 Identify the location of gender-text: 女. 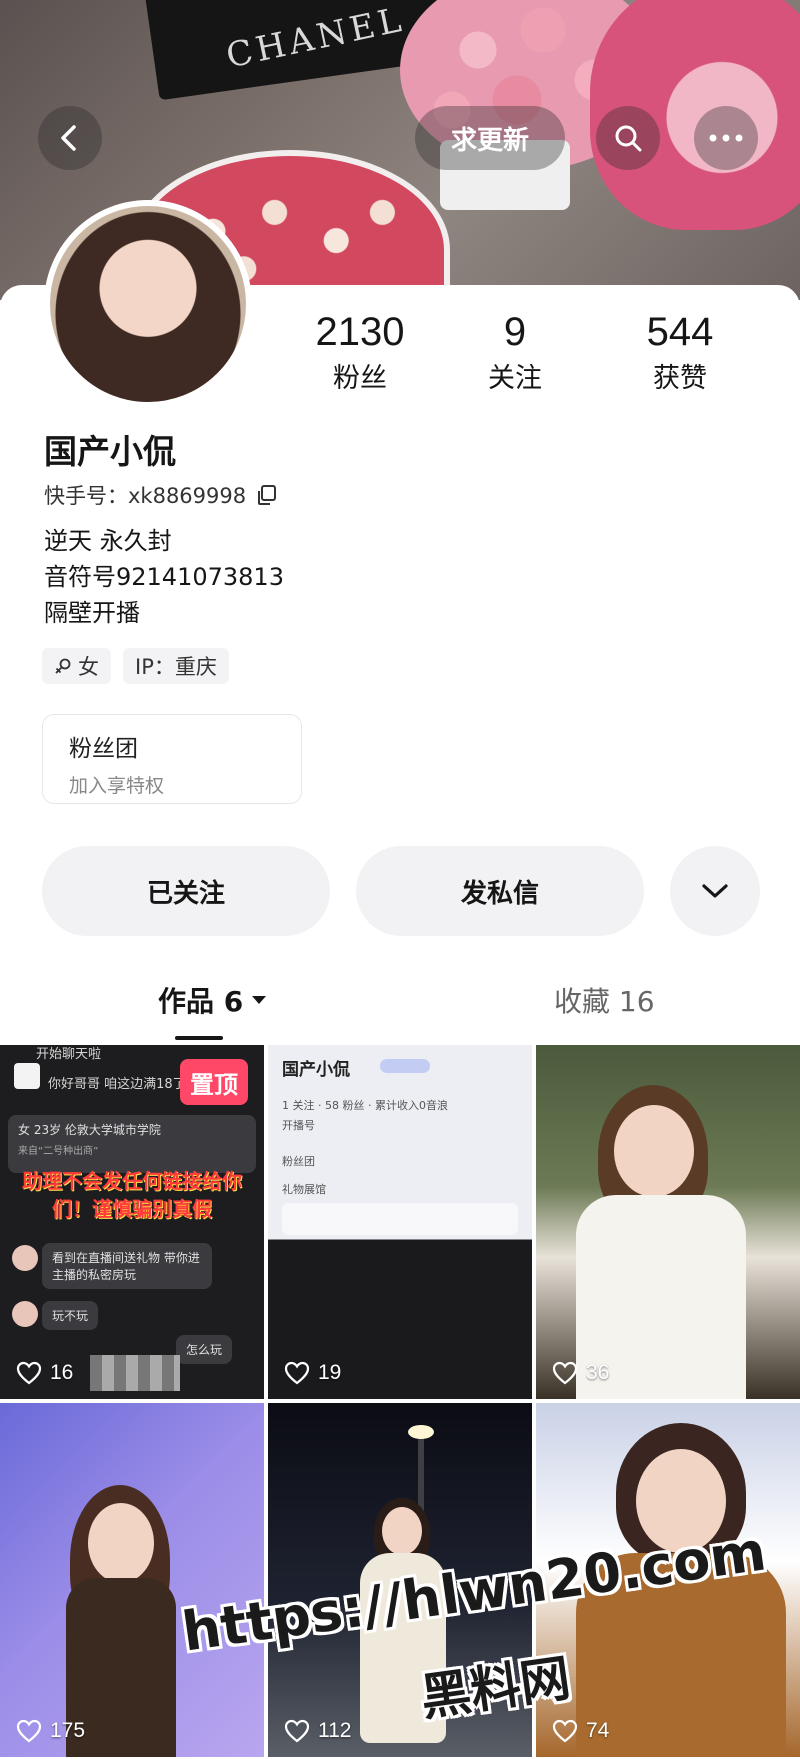
(88, 667).